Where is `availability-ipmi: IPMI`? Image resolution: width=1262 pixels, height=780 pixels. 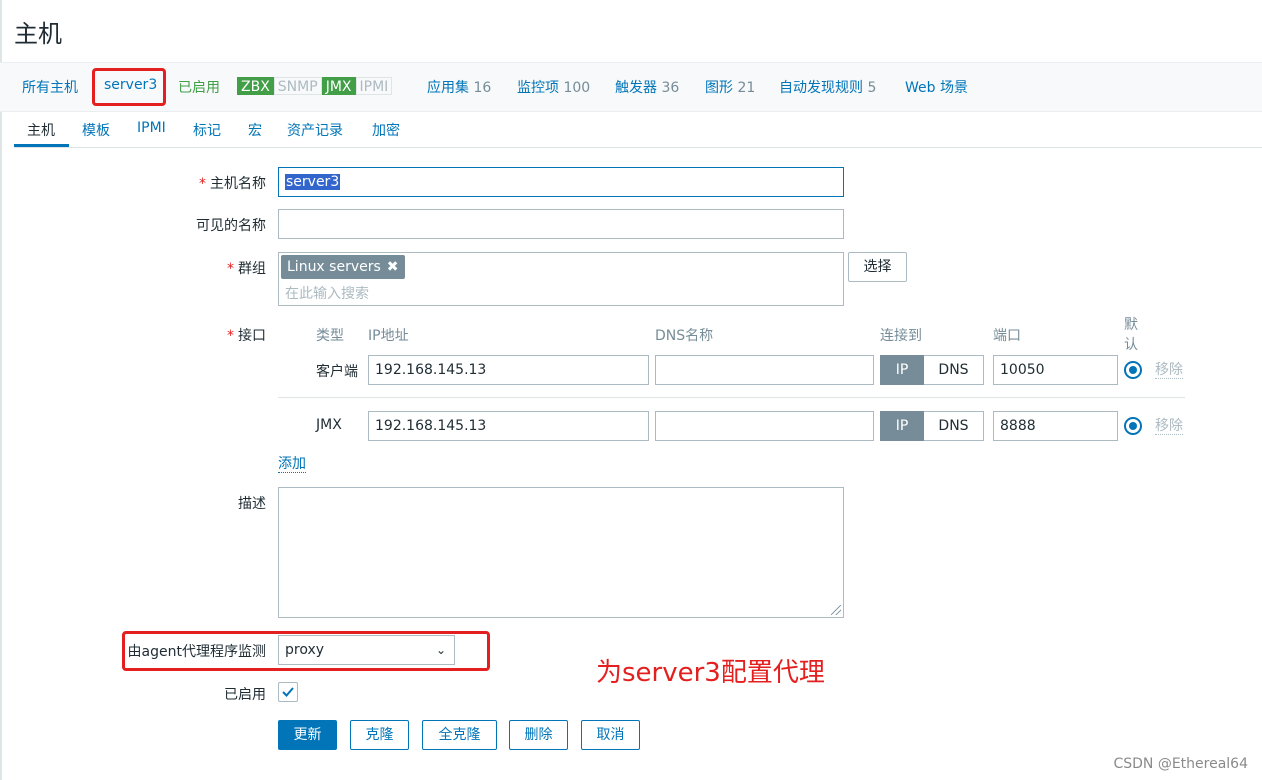
availability-ipmi: IPMI is located at coordinates (374, 86).